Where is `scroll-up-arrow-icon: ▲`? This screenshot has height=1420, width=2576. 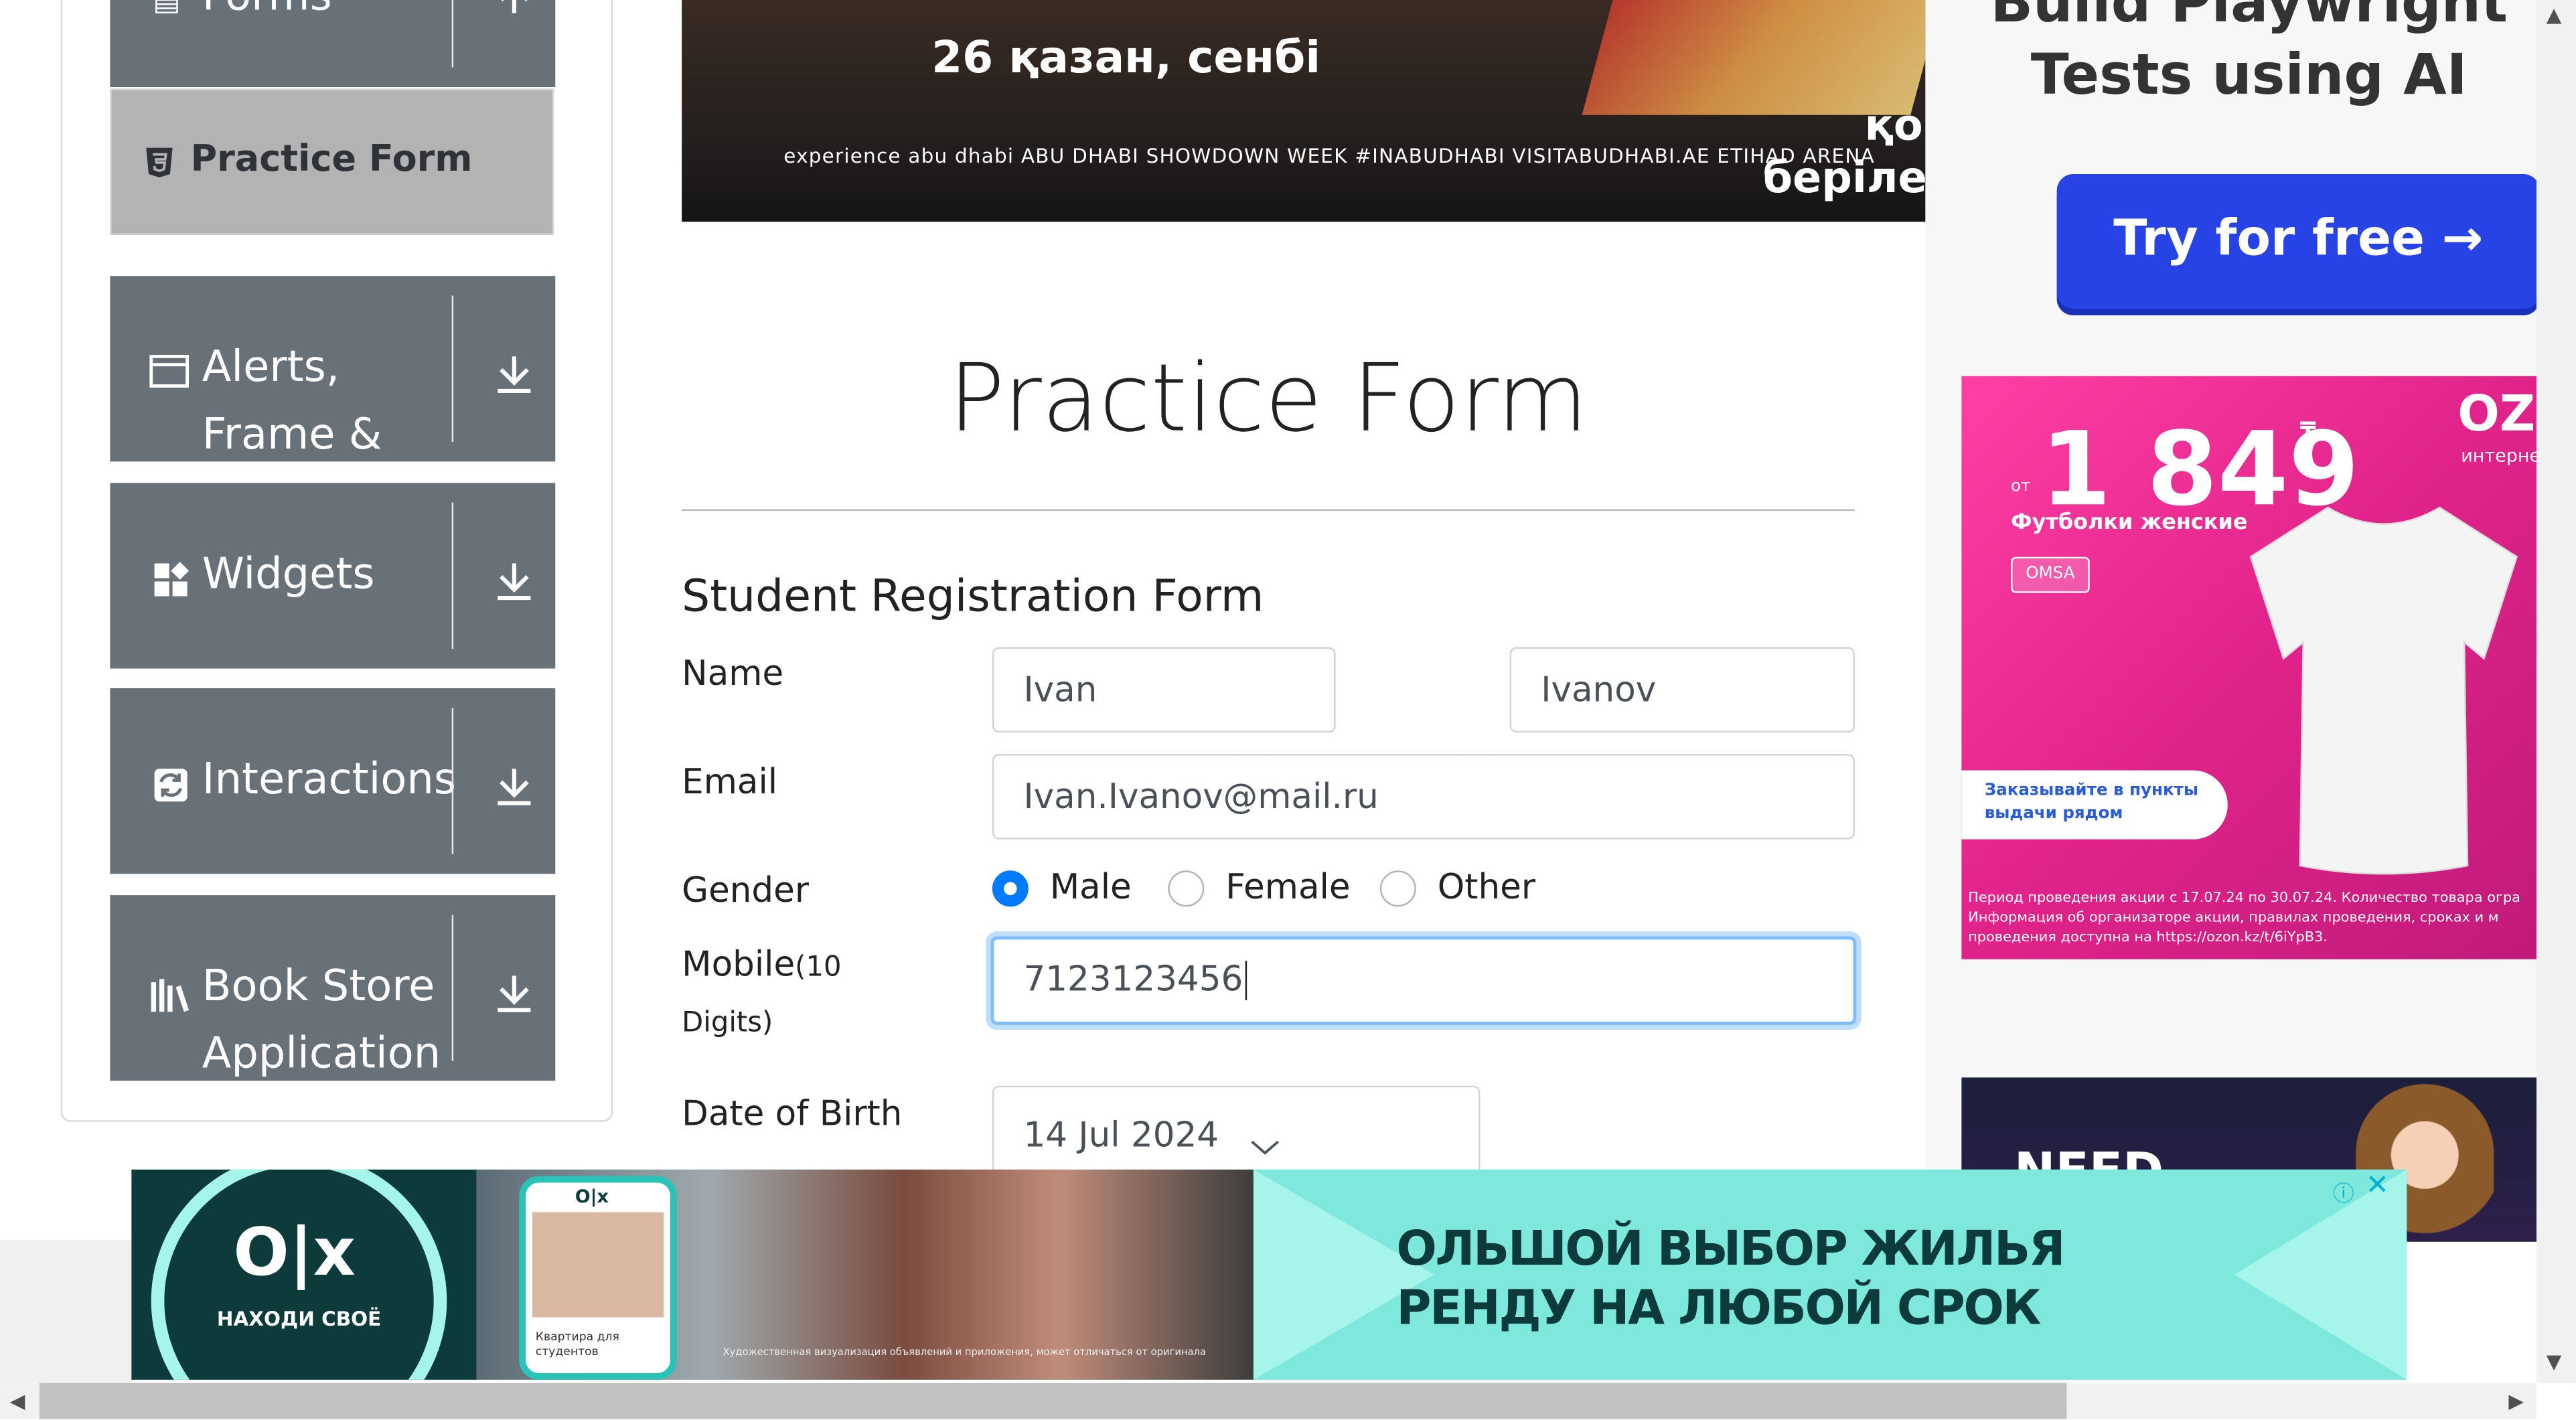 scroll-up-arrow-icon: ▲ is located at coordinates (2554, 14).